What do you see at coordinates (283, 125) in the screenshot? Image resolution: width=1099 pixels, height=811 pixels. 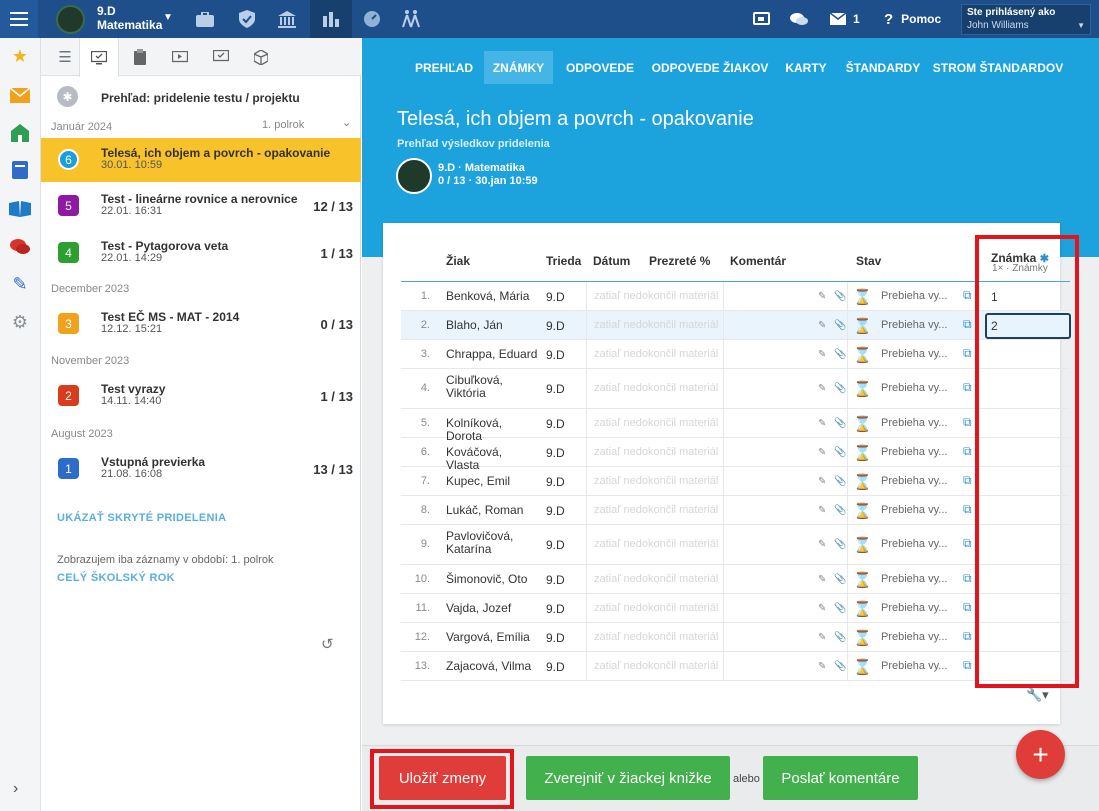 I see `semester-selector: 1. polrok` at bounding box center [283, 125].